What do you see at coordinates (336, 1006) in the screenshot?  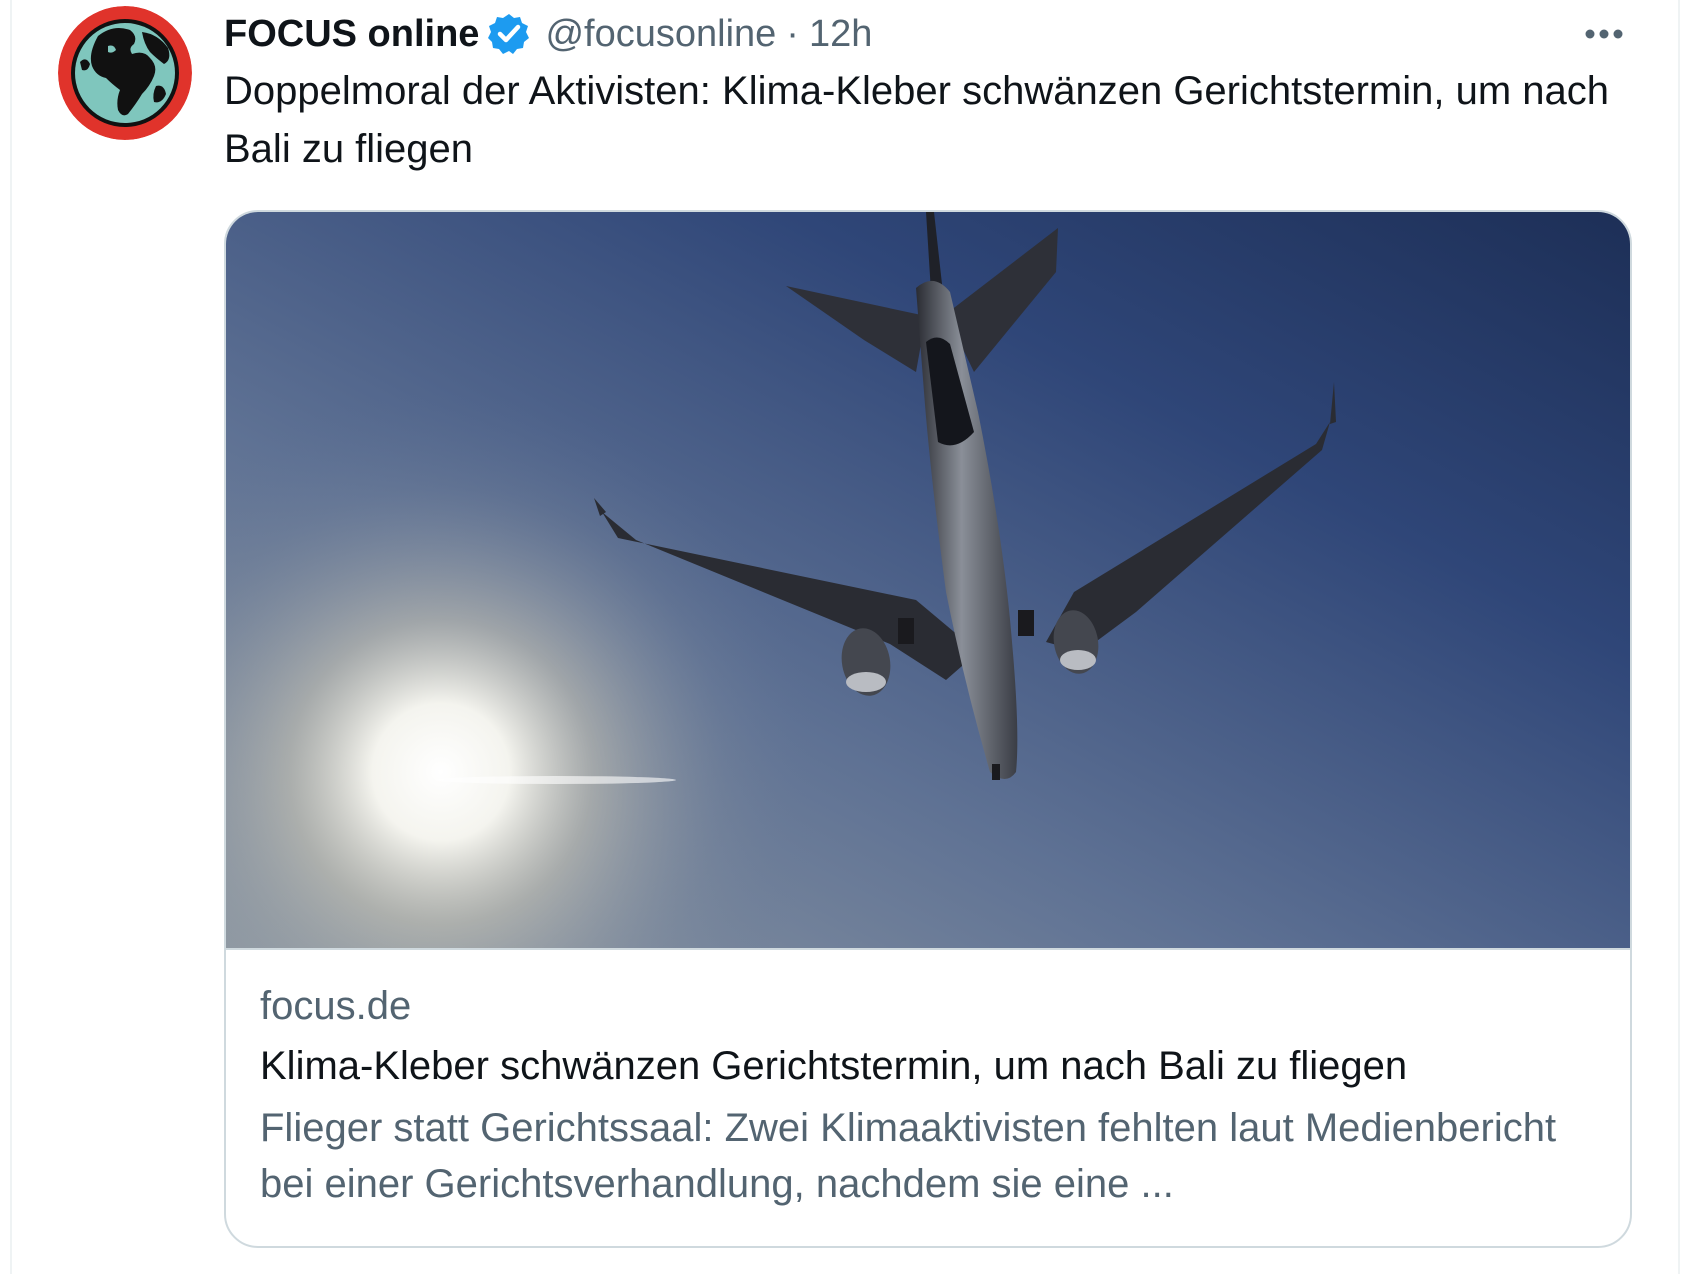 I see `card-domain: focus.de` at bounding box center [336, 1006].